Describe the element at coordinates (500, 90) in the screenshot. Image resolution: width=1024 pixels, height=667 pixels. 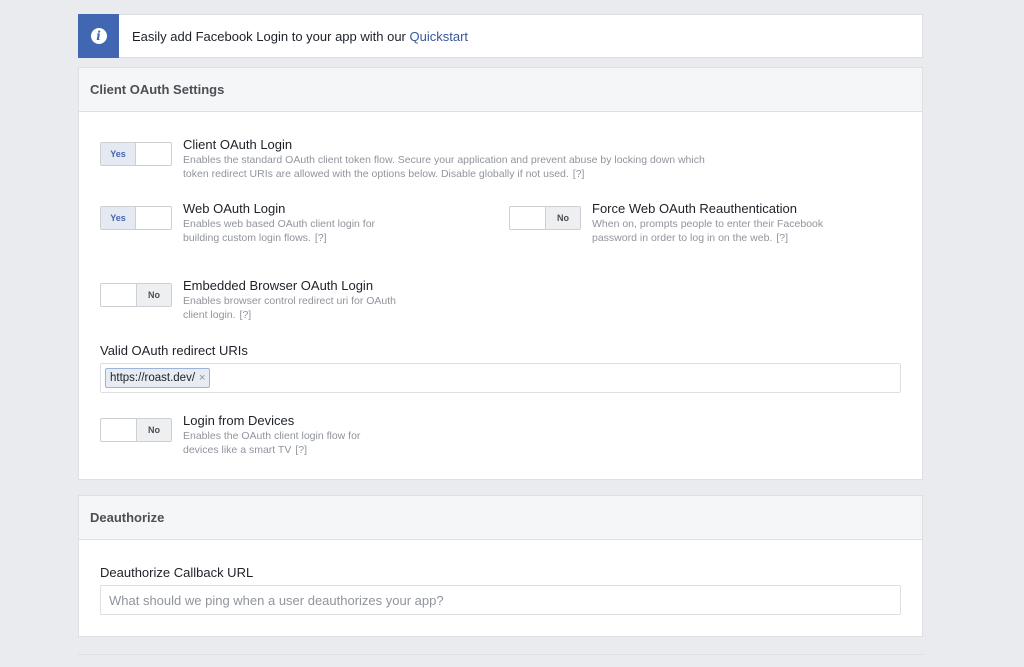
I see `section-title-client-oauth: Client OAuth Settings` at that location.